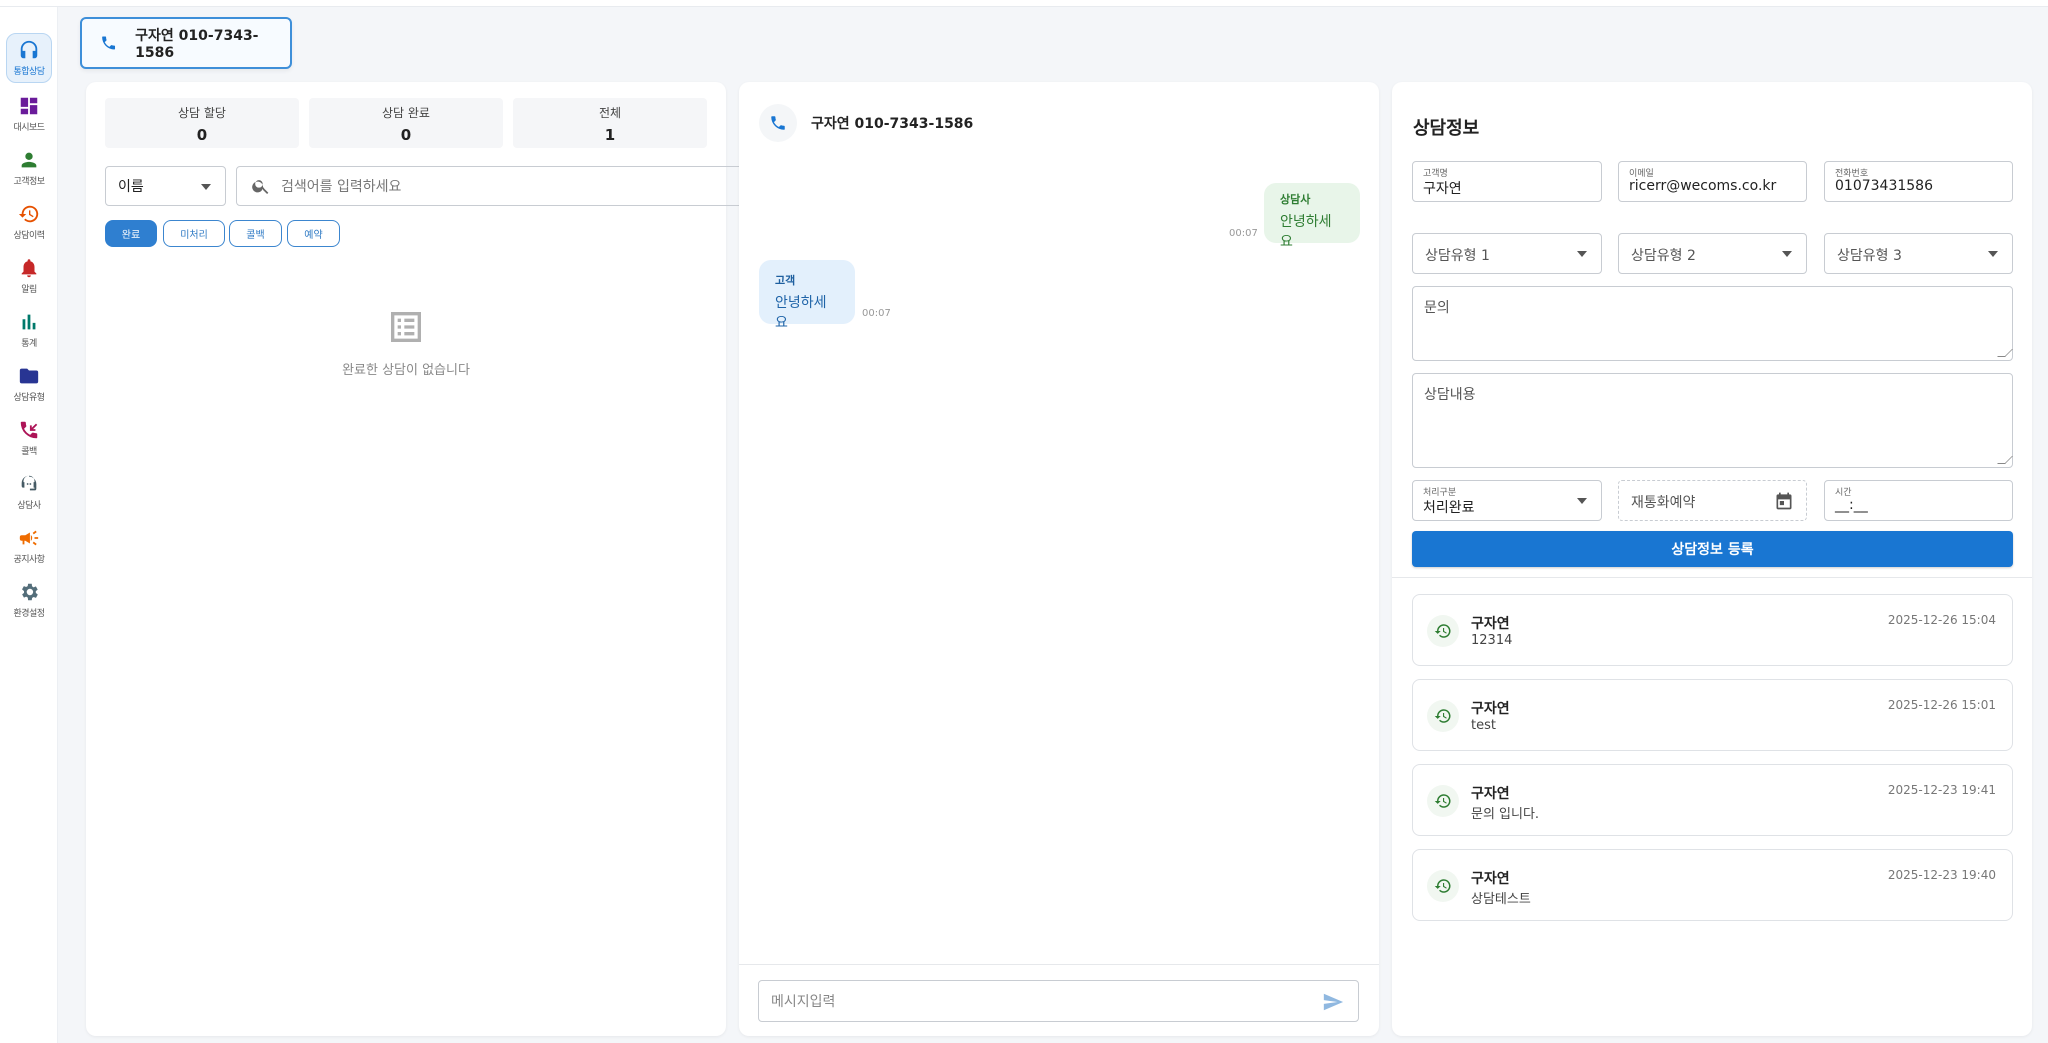 This screenshot has width=2048, height=1043. Describe the element at coordinates (1941, 705) in the screenshot. I see `history-date: 2025-12-26 15:01` at that location.